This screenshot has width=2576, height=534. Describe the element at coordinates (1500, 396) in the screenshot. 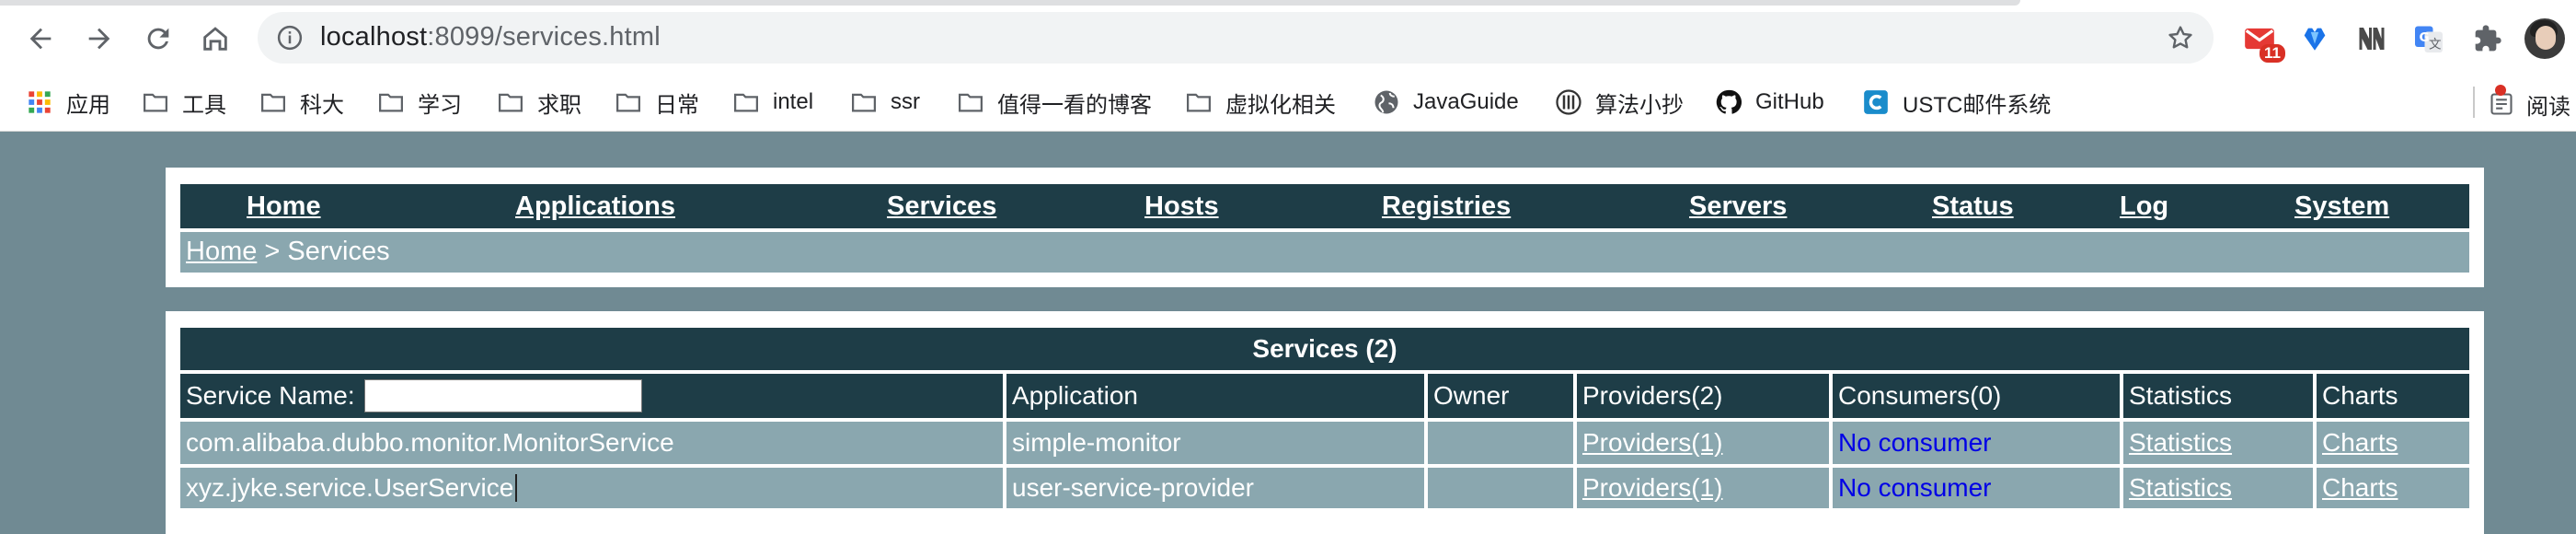

I see `header-owner: Owner` at that location.